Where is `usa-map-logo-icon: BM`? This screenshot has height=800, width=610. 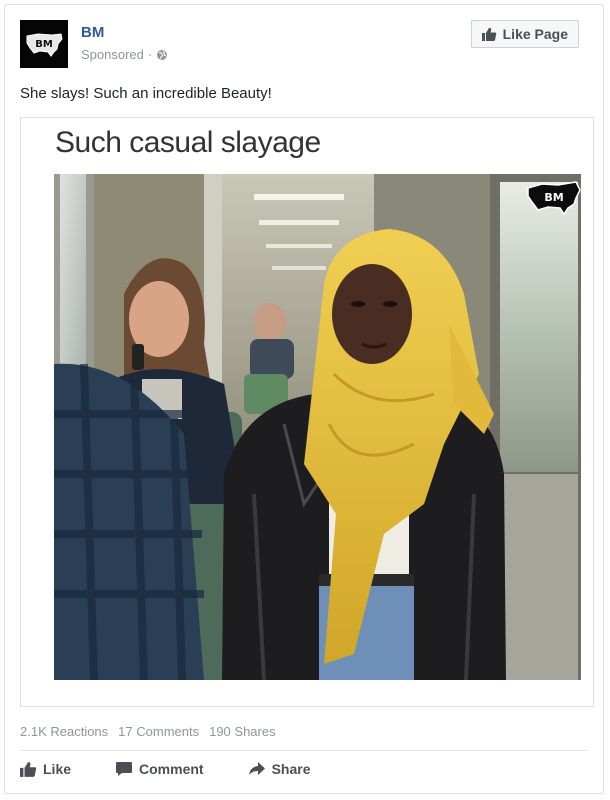 usa-map-logo-icon: BM is located at coordinates (44, 45).